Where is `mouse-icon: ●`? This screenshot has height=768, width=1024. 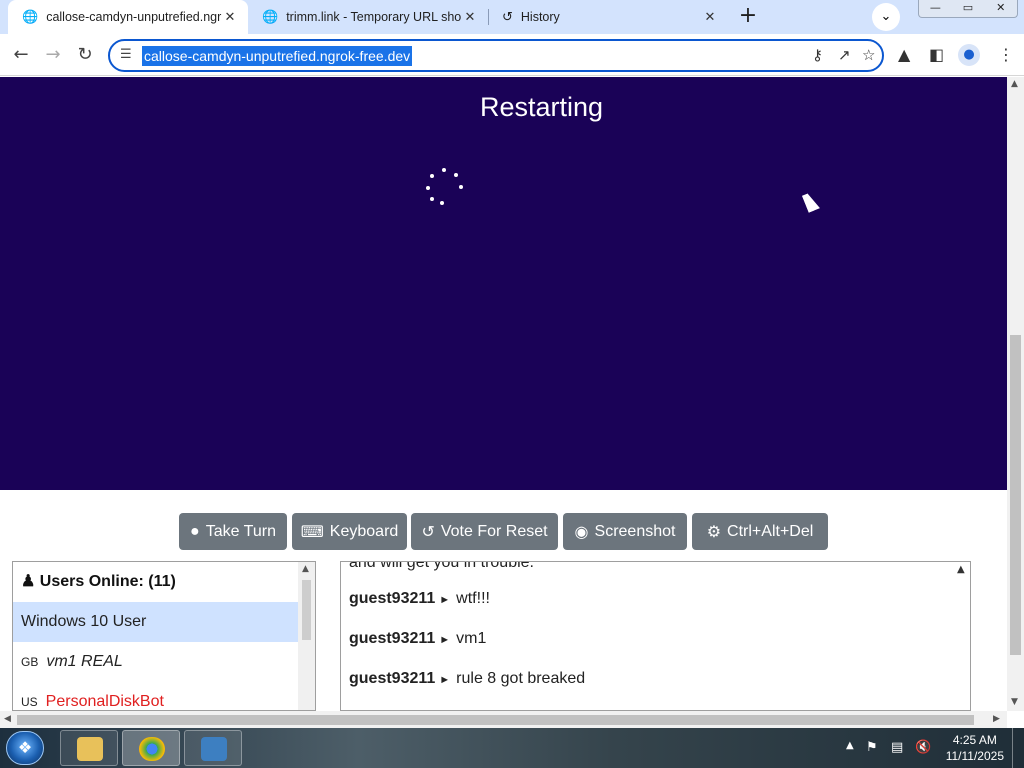 mouse-icon: ● is located at coordinates (195, 531).